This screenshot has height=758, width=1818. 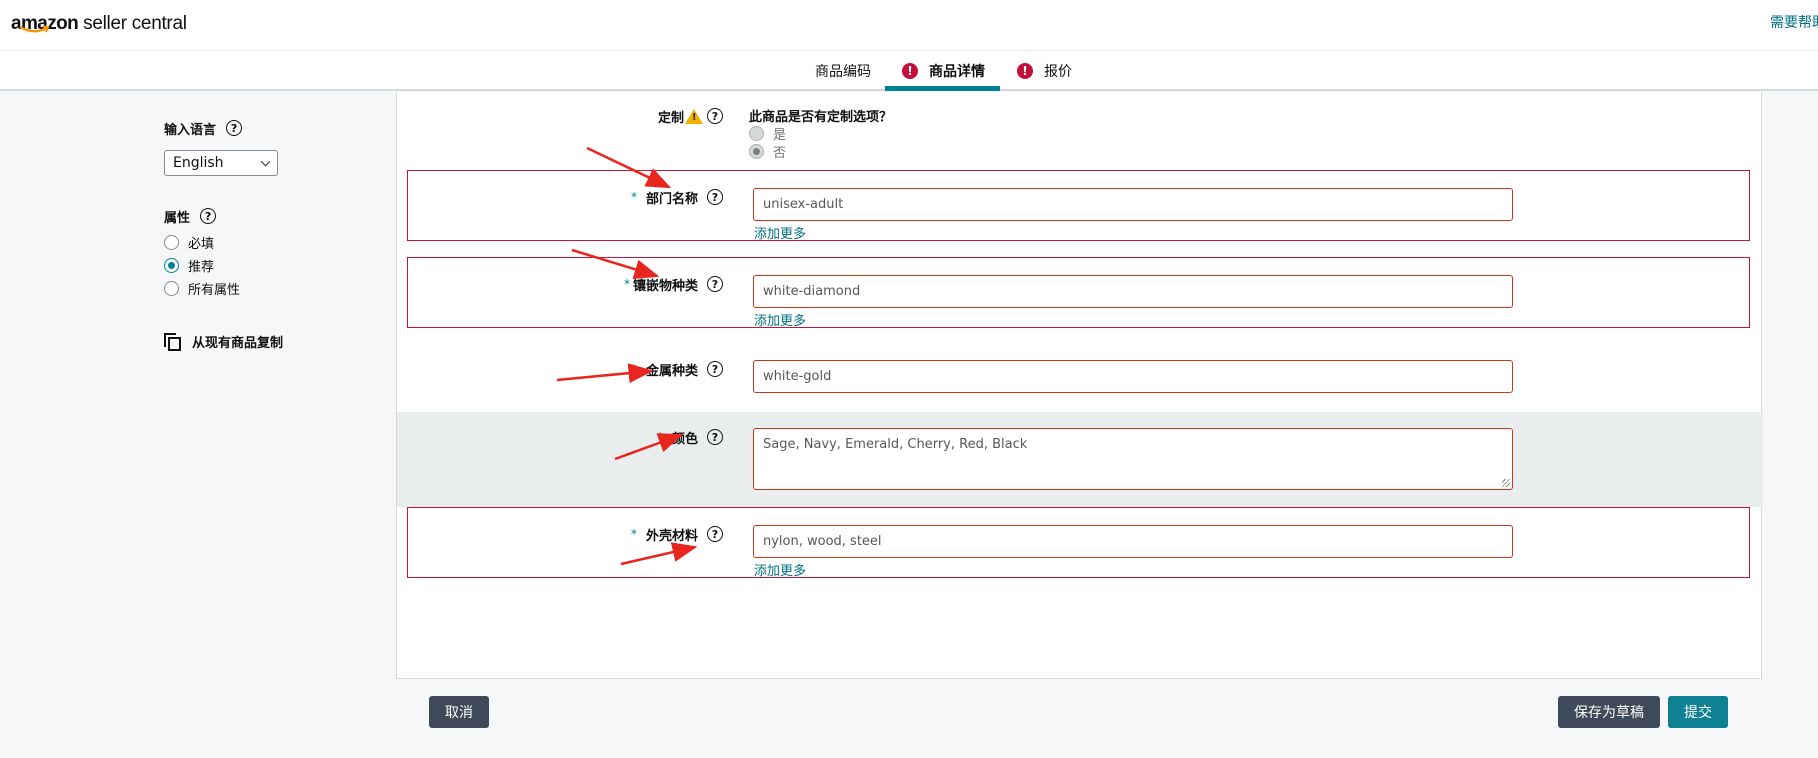 I want to click on language-select: English, so click(x=221, y=163).